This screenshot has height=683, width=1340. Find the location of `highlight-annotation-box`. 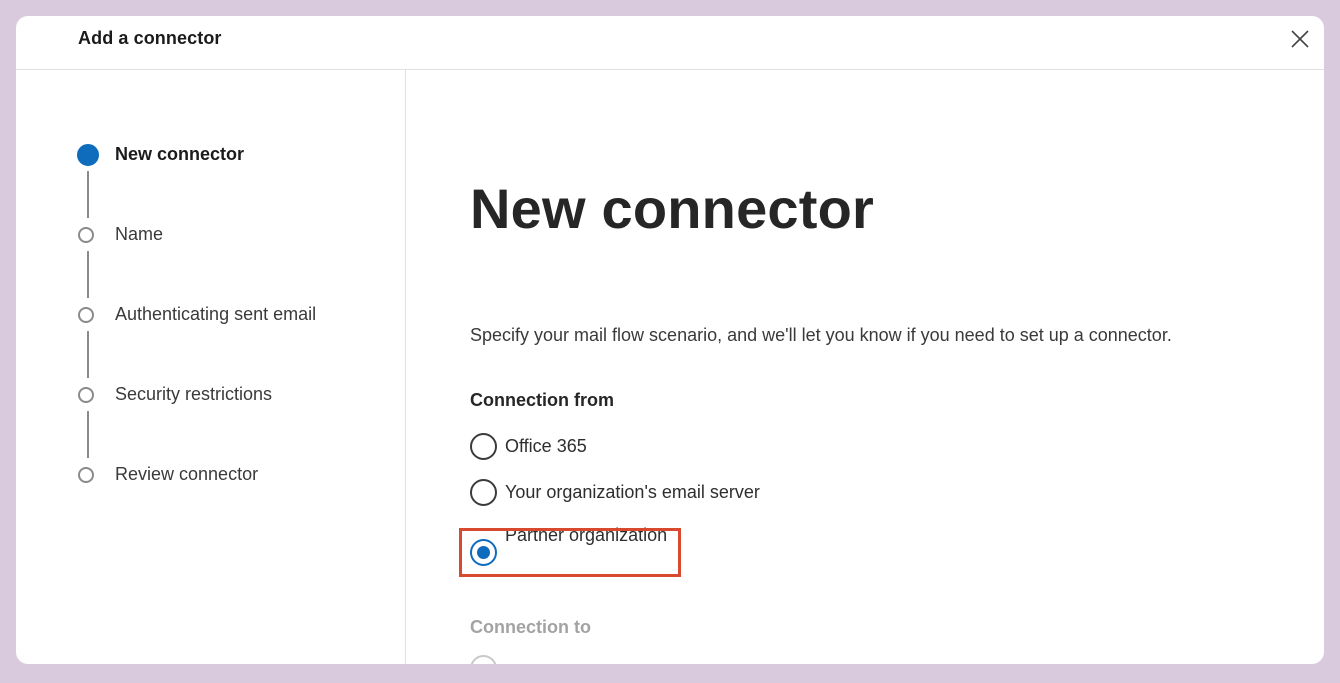

highlight-annotation-box is located at coordinates (570, 552).